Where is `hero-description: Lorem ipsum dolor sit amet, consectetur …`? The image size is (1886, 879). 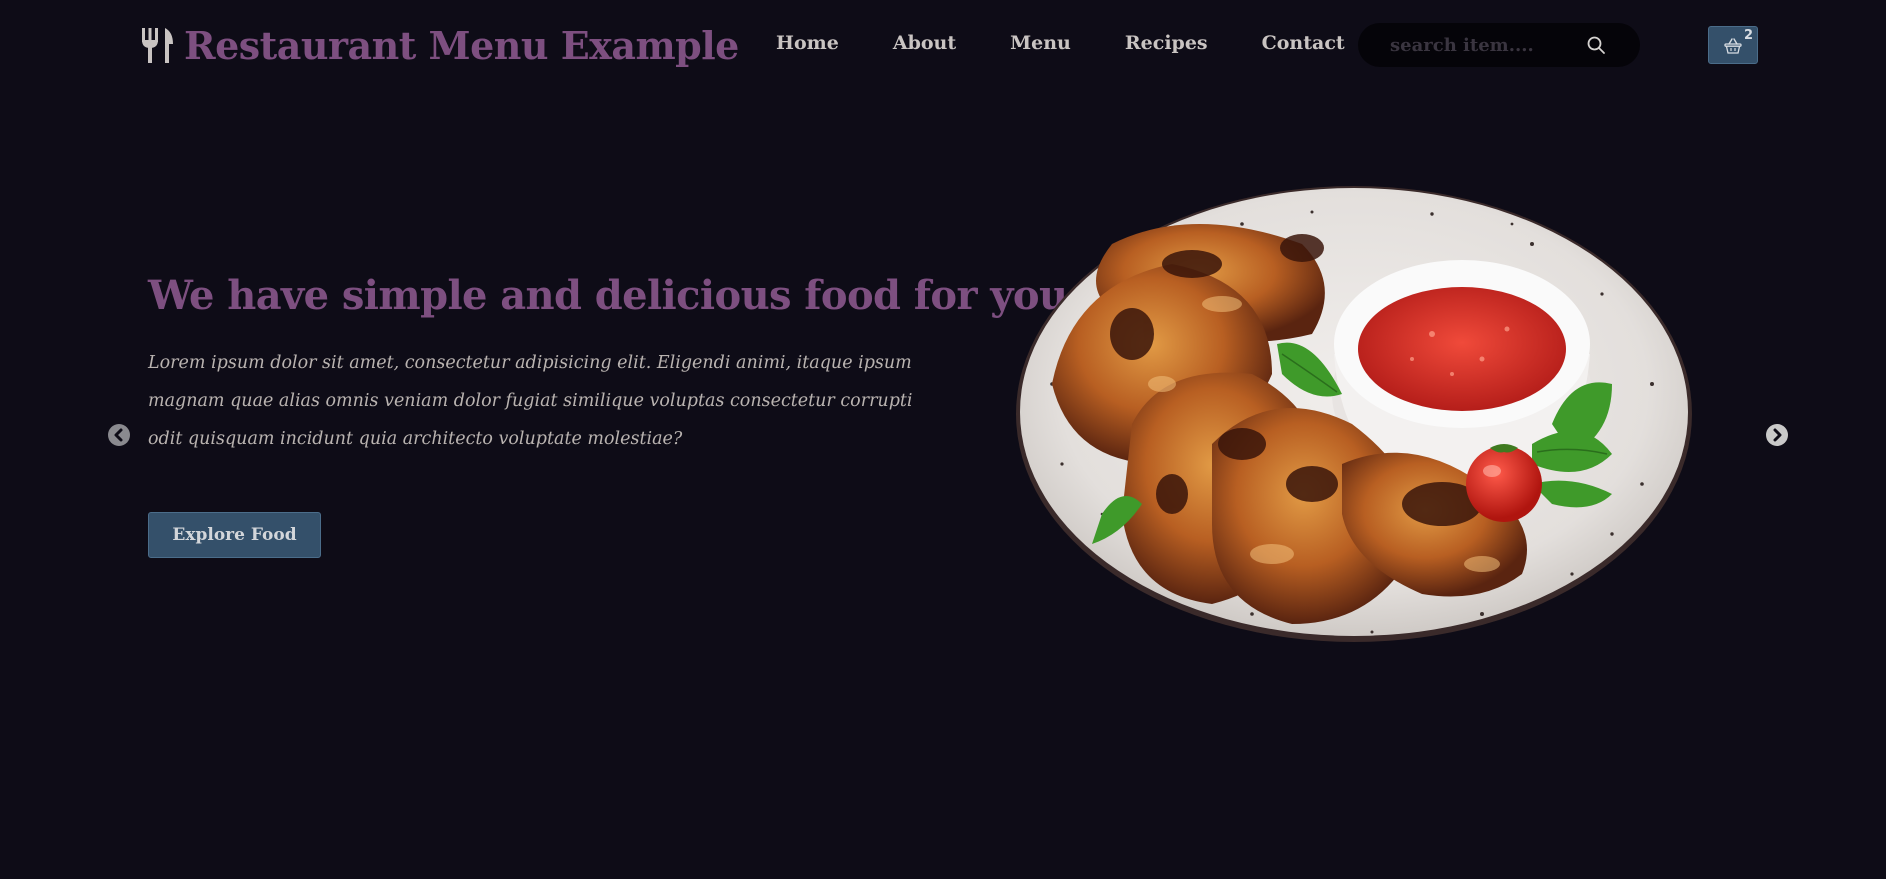 hero-description: Lorem ipsum dolor sit amet, consectetur … is located at coordinates (530, 401).